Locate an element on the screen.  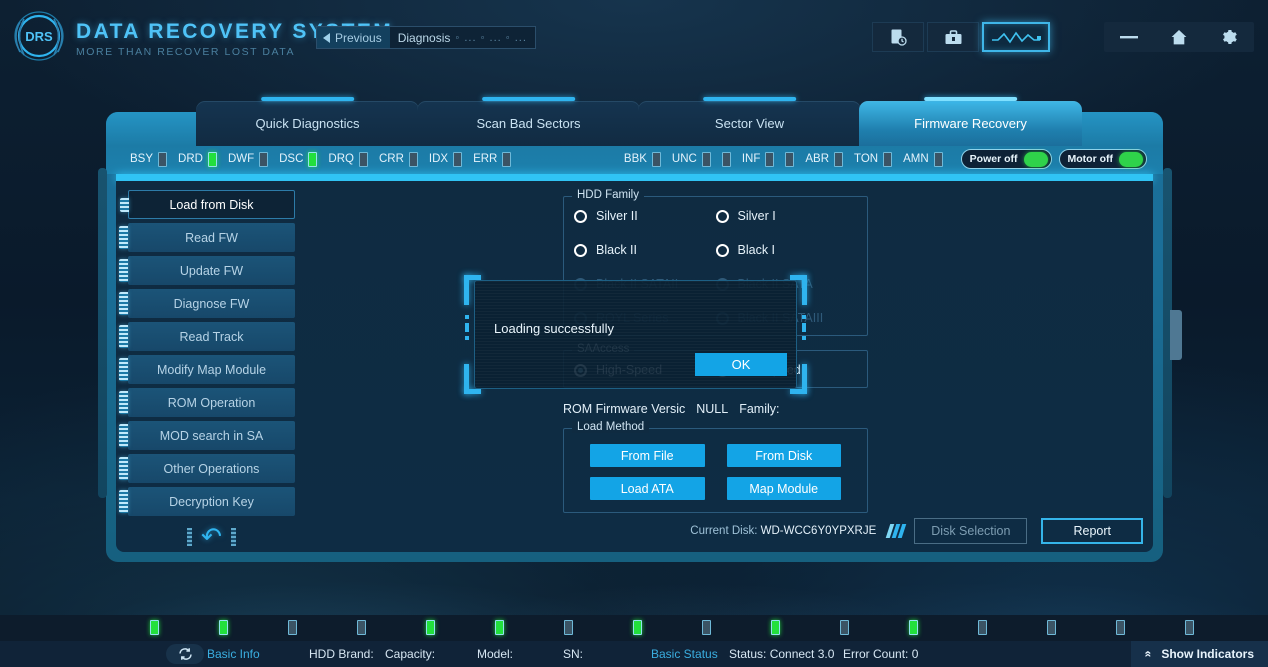
sidebar-item-read-track: Read Track is located at coordinates (207, 336).